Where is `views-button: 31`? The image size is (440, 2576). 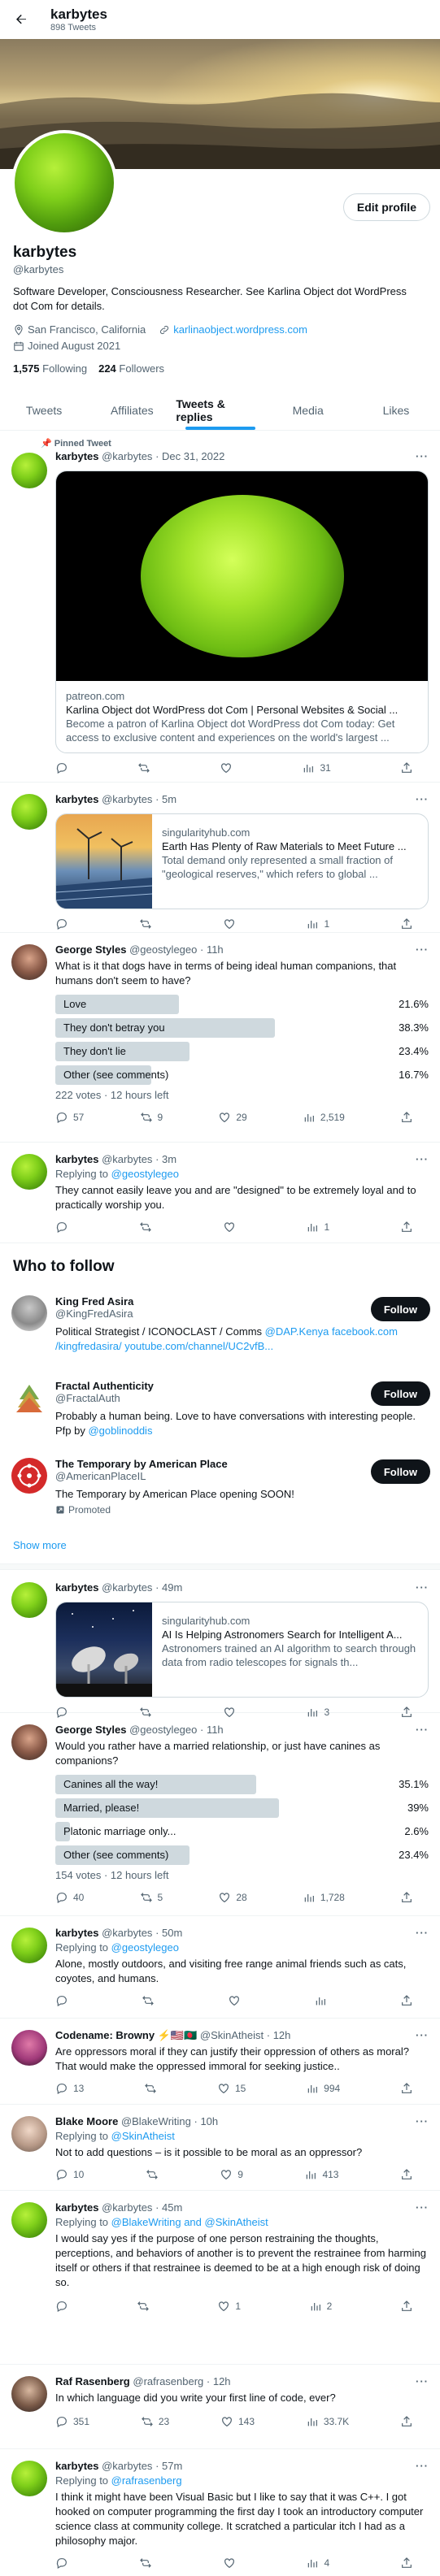
views-button: 31 is located at coordinates (316, 767).